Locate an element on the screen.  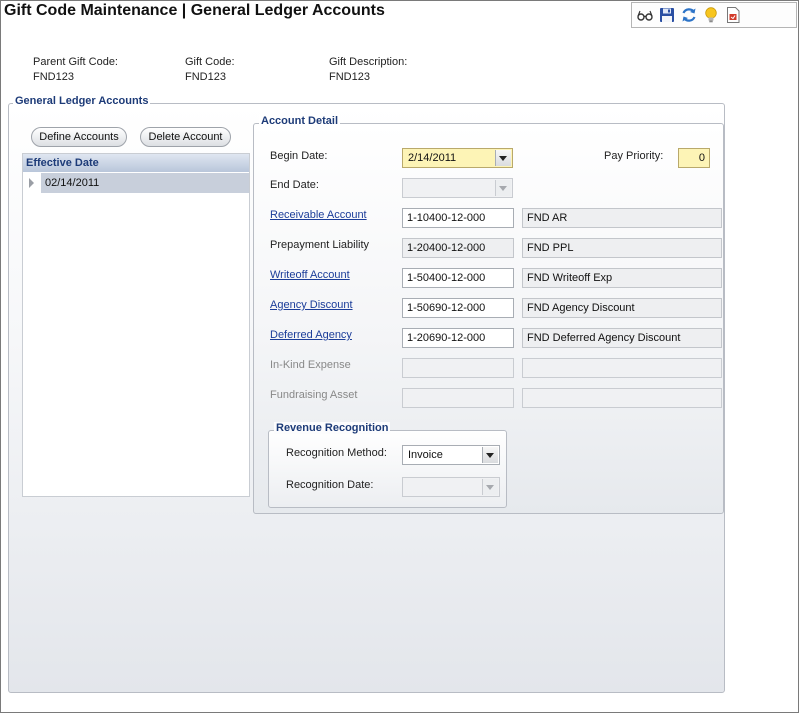
agency-discount-code-input is located at coordinates (458, 308).